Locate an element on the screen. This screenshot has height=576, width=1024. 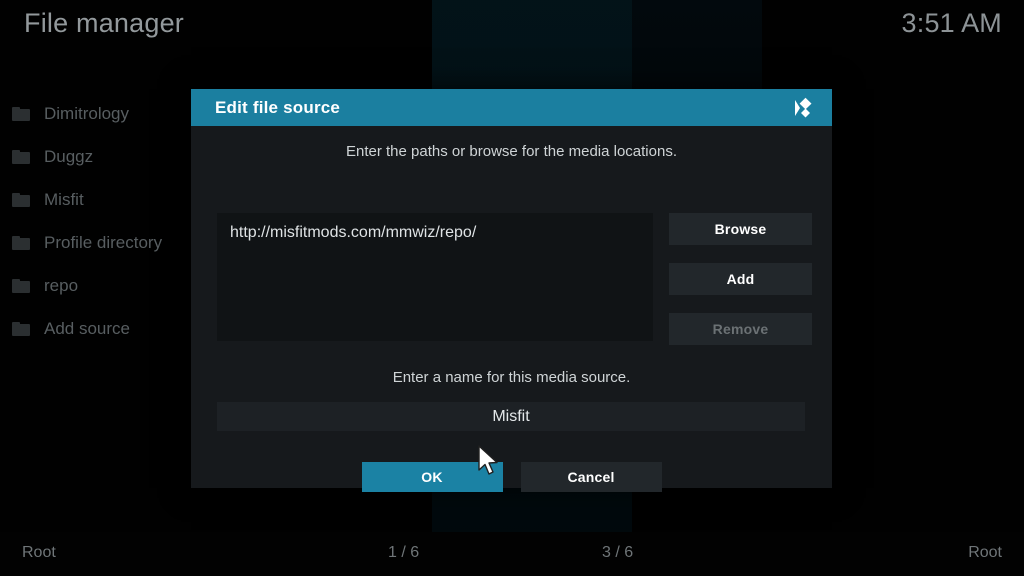
paths-listbox: http://misfitmods.com/mmwiz/repo/ is located at coordinates (435, 277).